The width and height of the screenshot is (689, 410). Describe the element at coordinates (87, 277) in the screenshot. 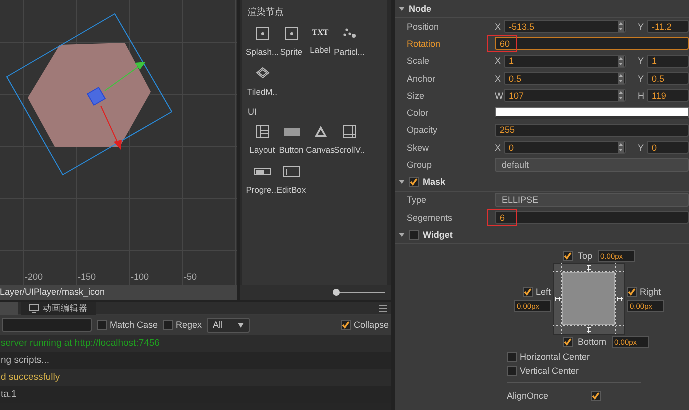

I see `axis-label: -150` at that location.